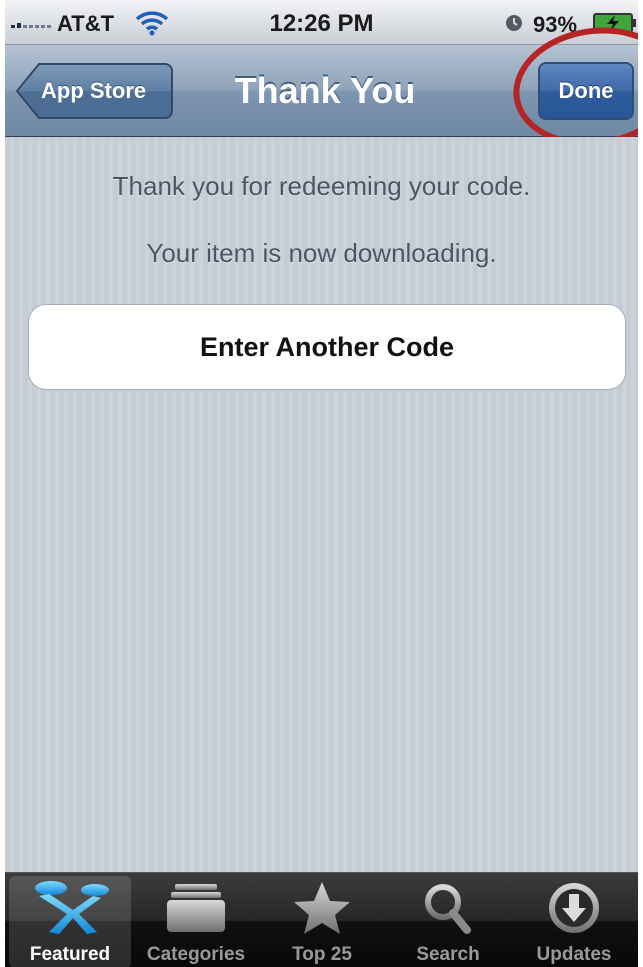  Describe the element at coordinates (72, 907) in the screenshot. I see `featured-icon` at that location.